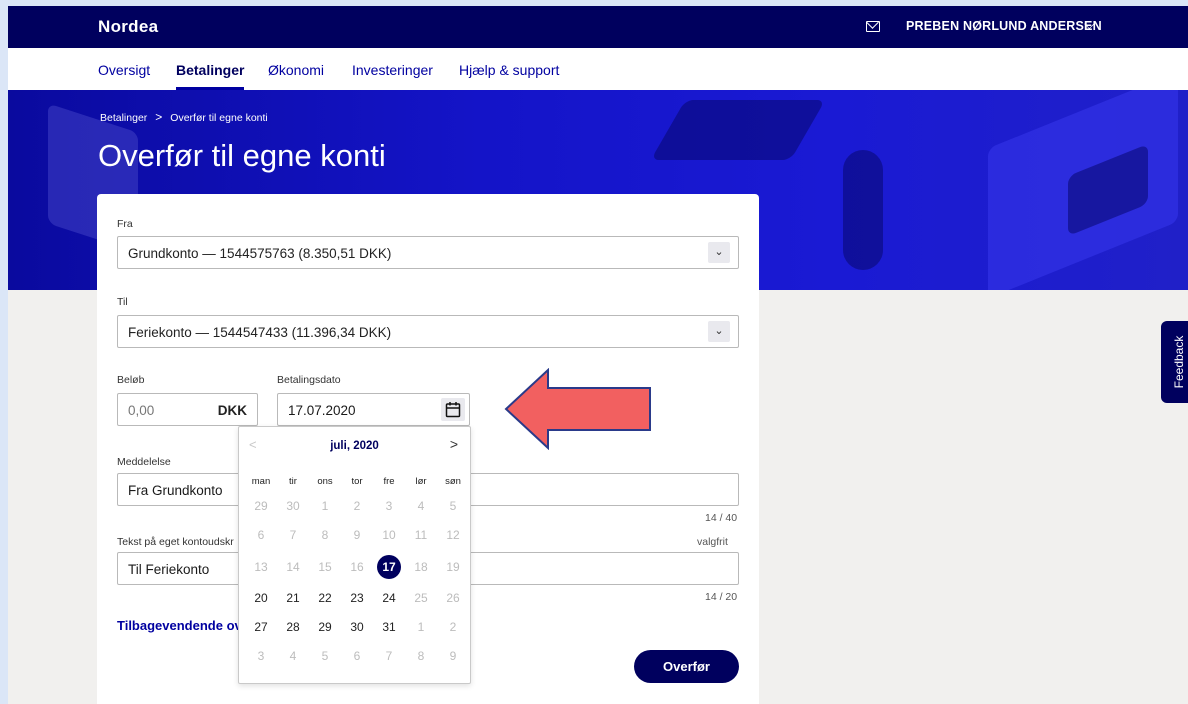  Describe the element at coordinates (421, 598) in the screenshot. I see `calendar-day: 25` at that location.